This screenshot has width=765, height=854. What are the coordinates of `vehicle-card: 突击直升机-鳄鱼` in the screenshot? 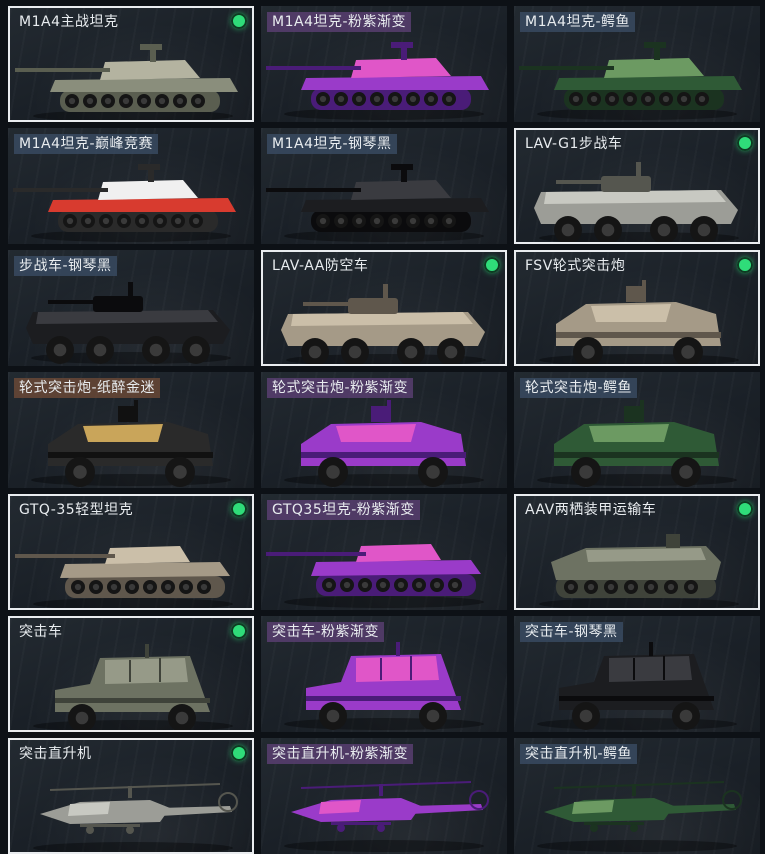 It's located at (637, 796).